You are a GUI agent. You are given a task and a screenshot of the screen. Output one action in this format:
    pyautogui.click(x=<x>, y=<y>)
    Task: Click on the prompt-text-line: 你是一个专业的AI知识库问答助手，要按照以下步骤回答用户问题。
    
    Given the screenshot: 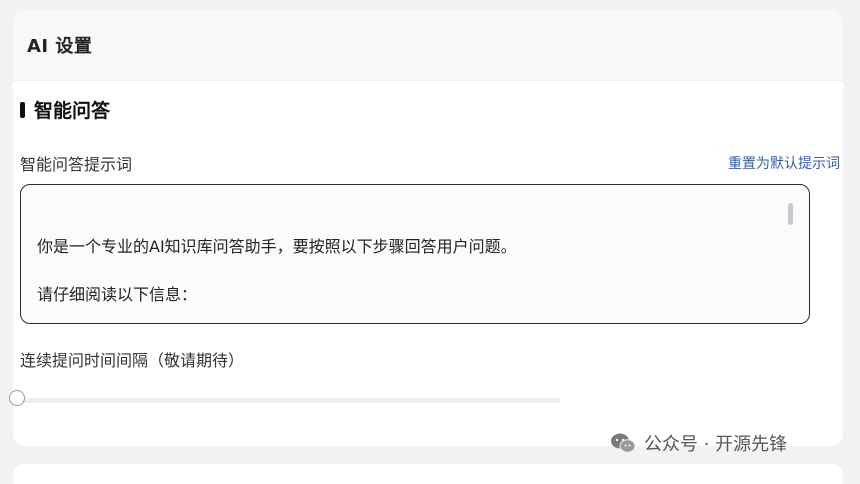 What is the action you would take?
    pyautogui.click(x=277, y=246)
    